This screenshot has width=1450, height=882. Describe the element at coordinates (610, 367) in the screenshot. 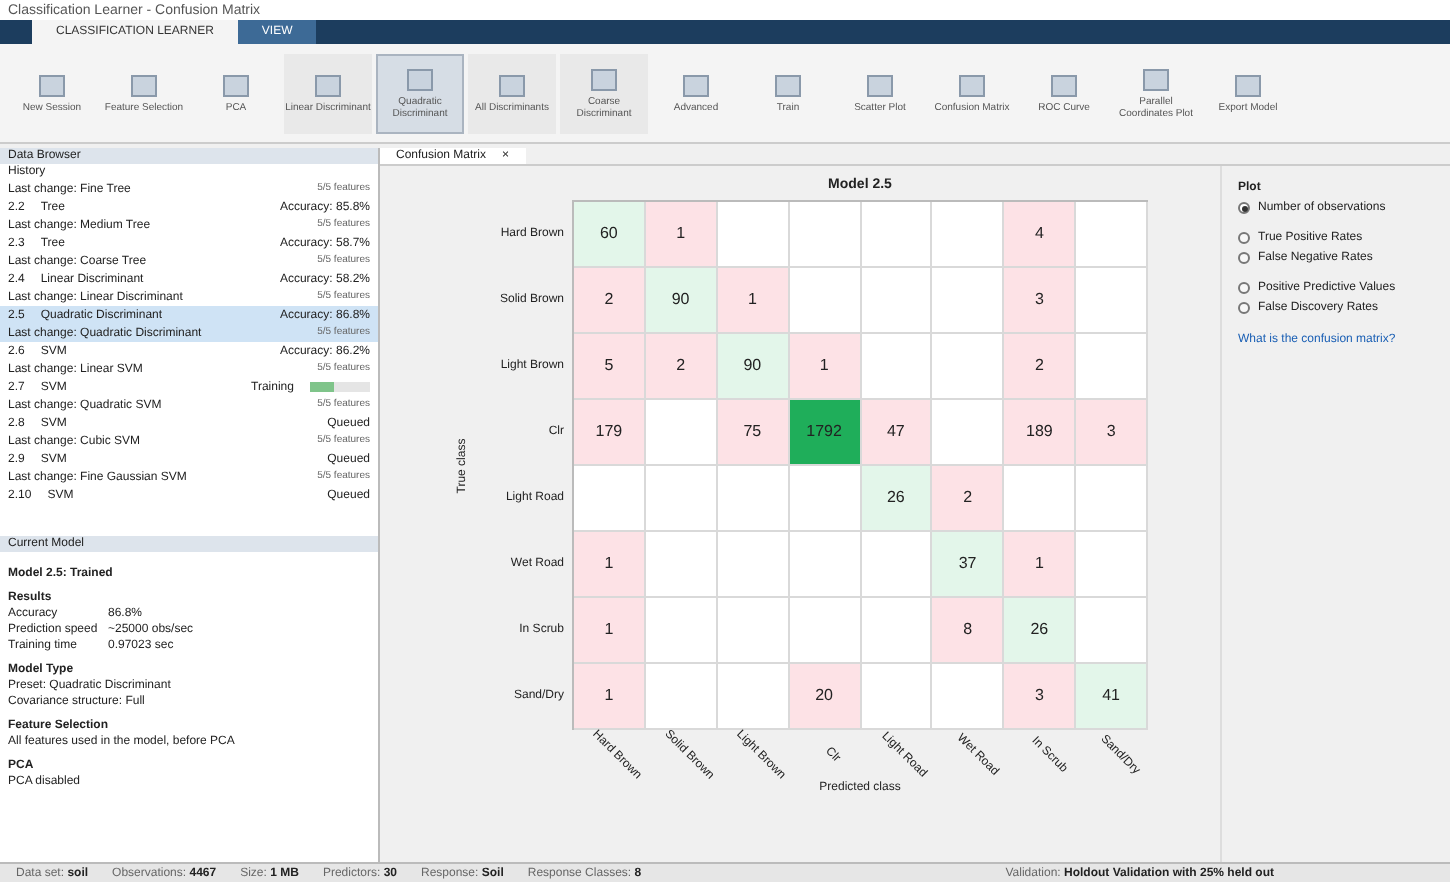

I see `matrix-cell: 5` at that location.